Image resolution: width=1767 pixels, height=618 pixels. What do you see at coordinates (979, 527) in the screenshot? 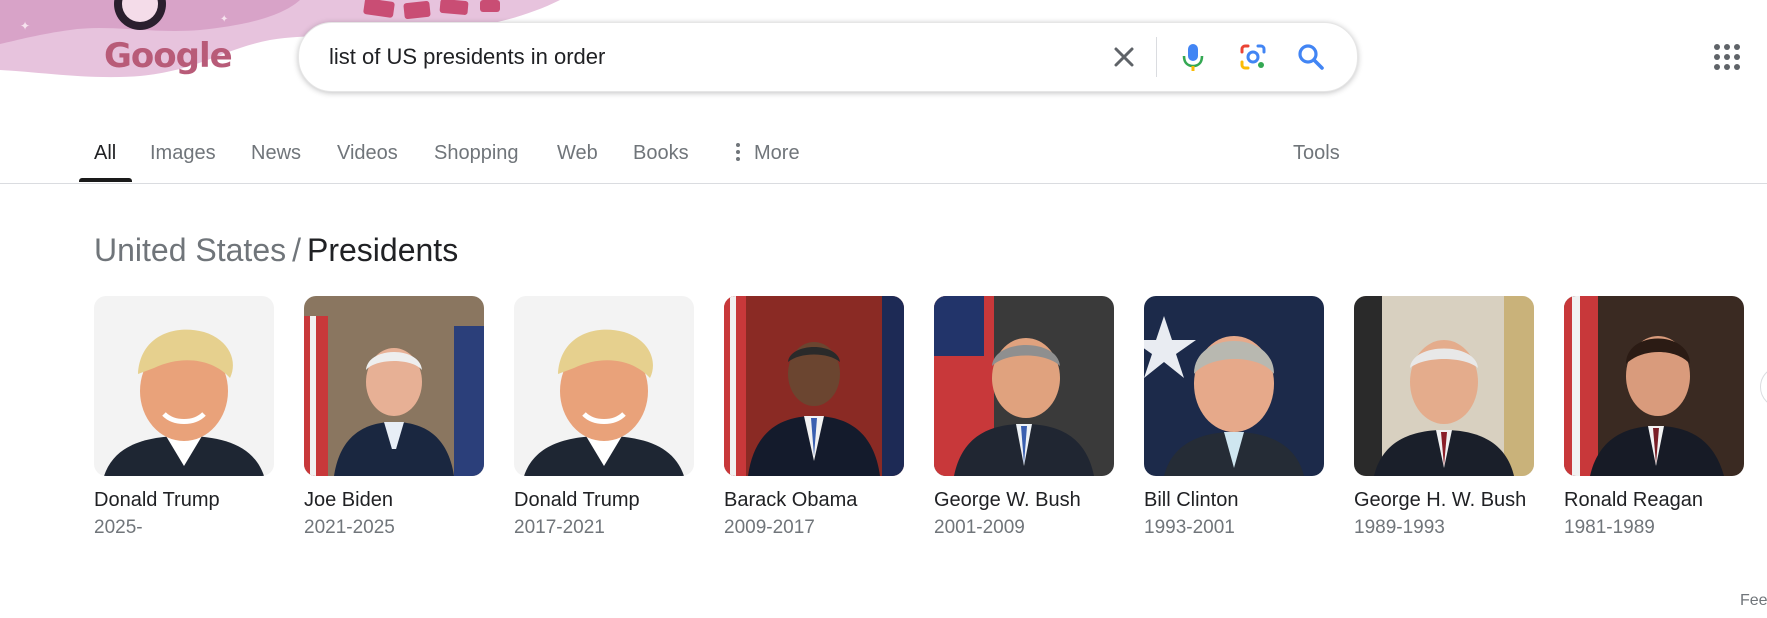
I see `president-term: 2001-2009` at bounding box center [979, 527].